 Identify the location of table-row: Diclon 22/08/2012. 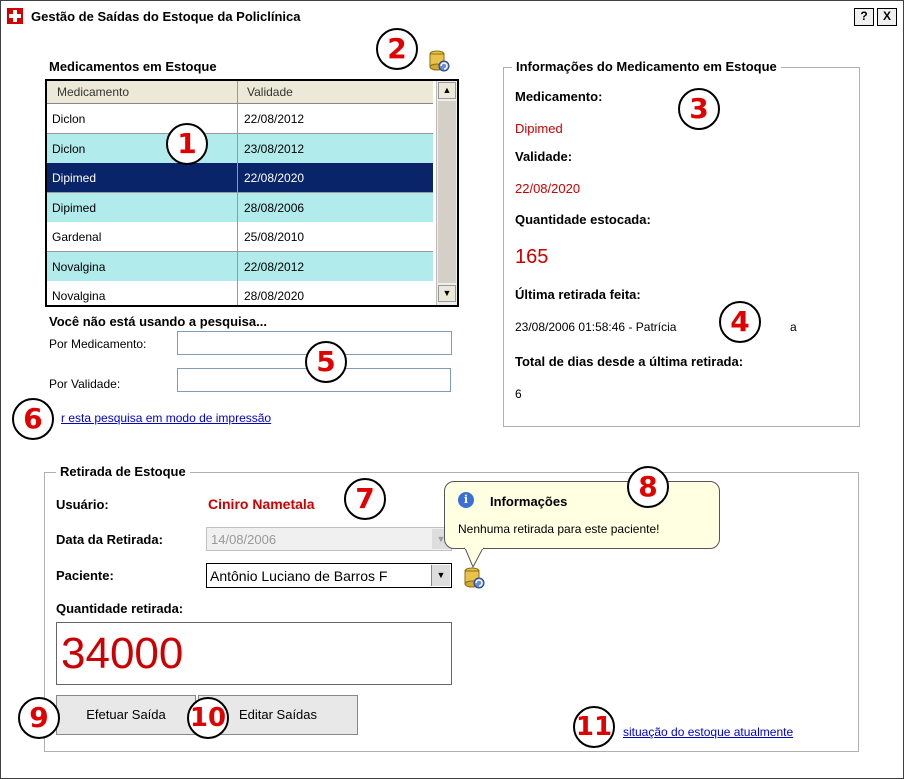
(240, 119).